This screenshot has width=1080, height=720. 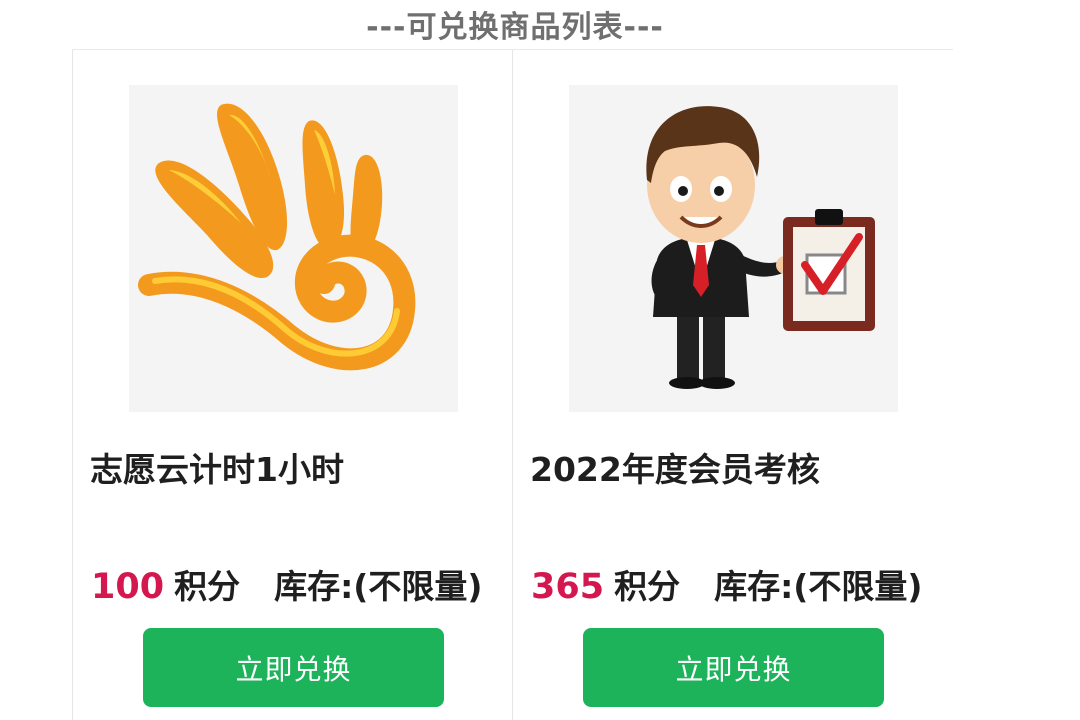 What do you see at coordinates (217, 469) in the screenshot?
I see `product-name: 志愿云计时1小时` at bounding box center [217, 469].